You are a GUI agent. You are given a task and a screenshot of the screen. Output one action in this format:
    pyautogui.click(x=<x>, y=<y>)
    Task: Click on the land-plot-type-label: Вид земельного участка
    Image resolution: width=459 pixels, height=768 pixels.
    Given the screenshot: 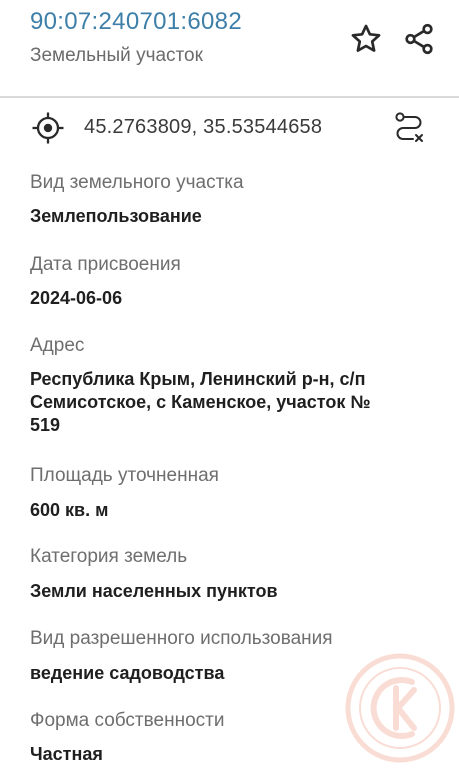 What is the action you would take?
    pyautogui.click(x=137, y=182)
    